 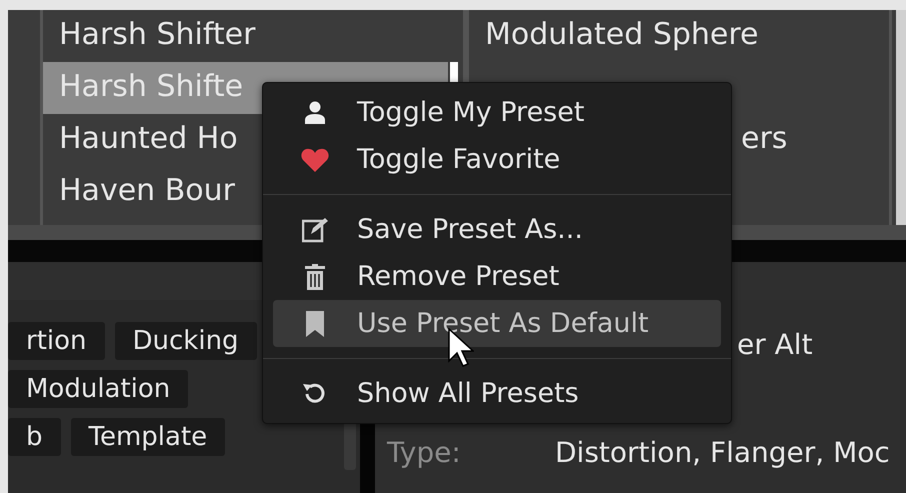 What do you see at coordinates (315, 160) in the screenshot?
I see `heart-icon` at bounding box center [315, 160].